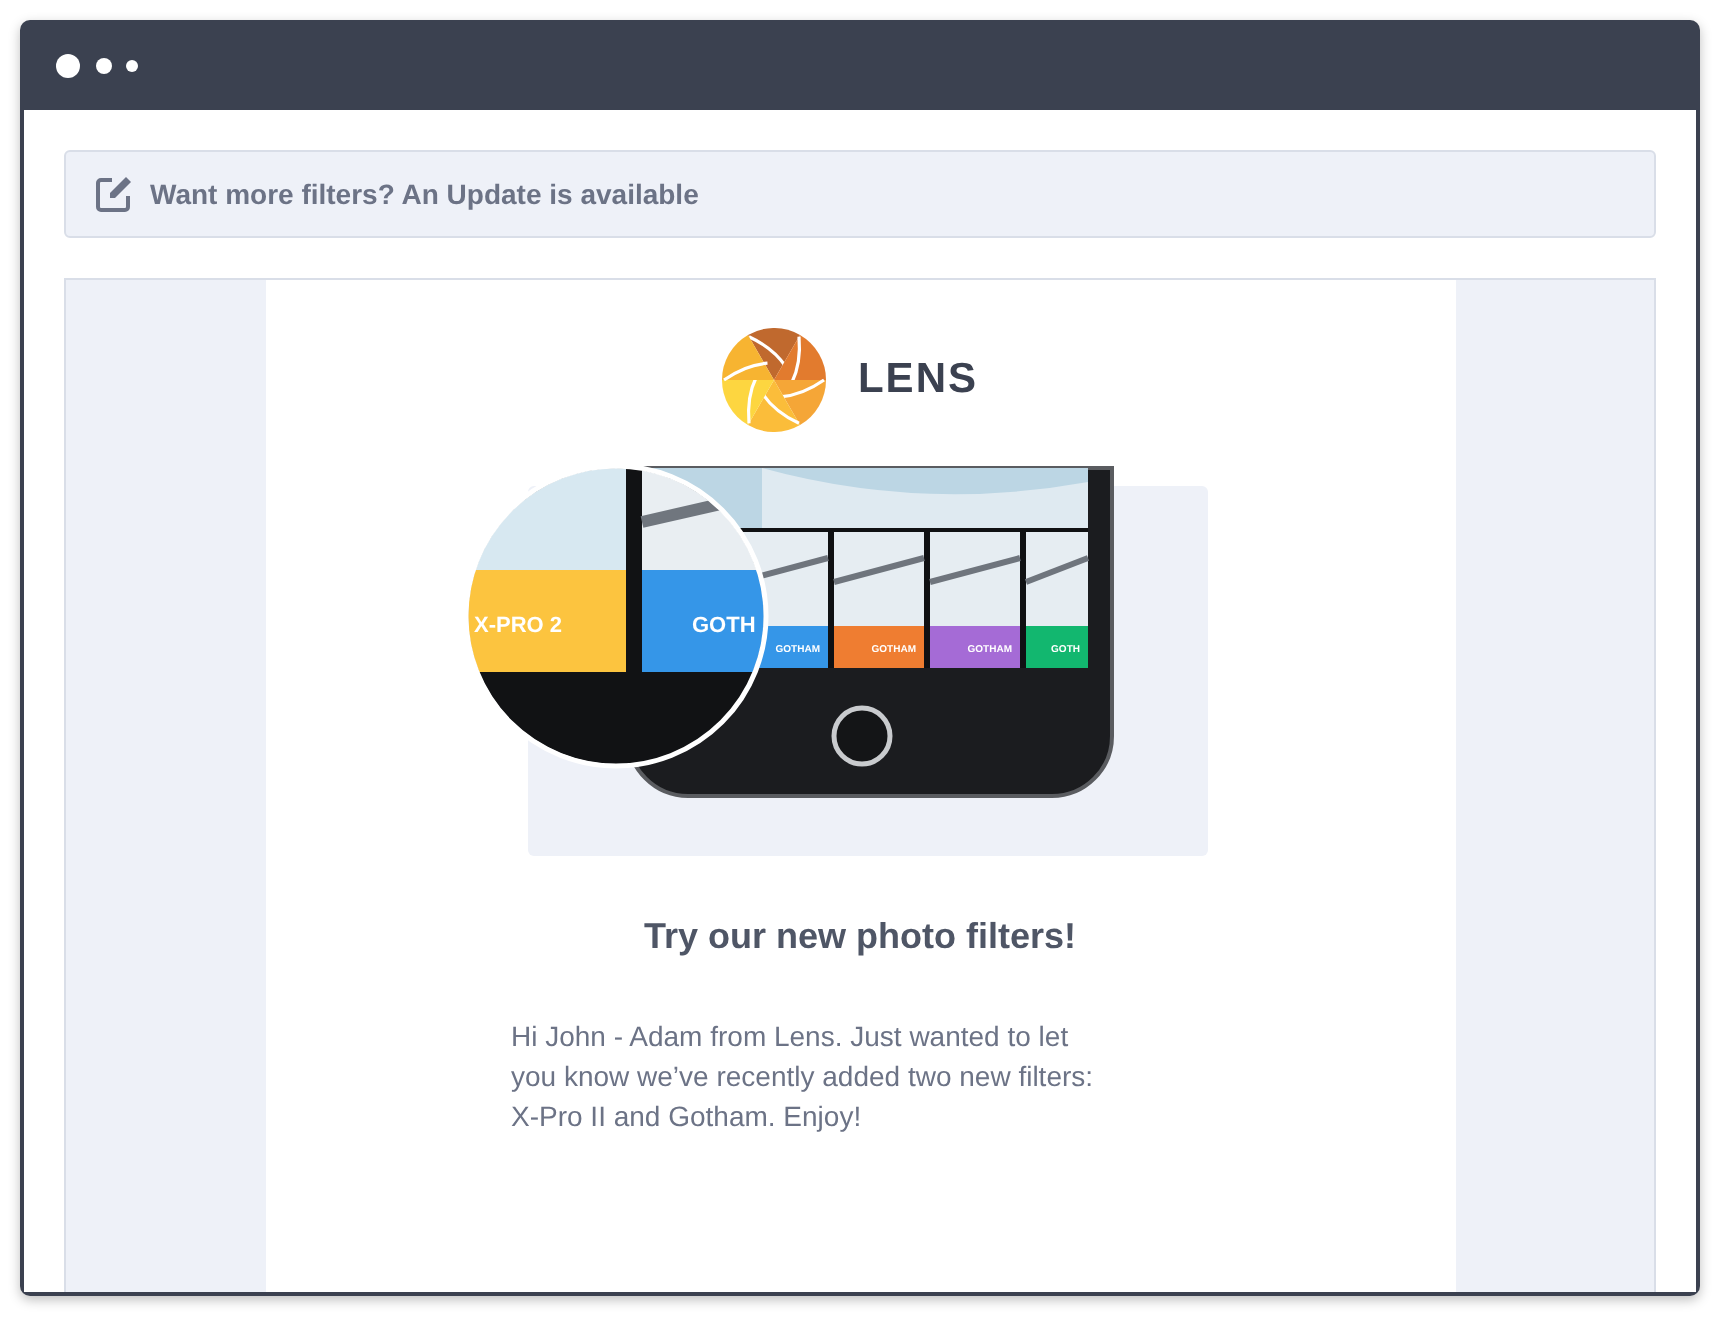  I want to click on filter-label: X-PRO 2, so click(517, 626).